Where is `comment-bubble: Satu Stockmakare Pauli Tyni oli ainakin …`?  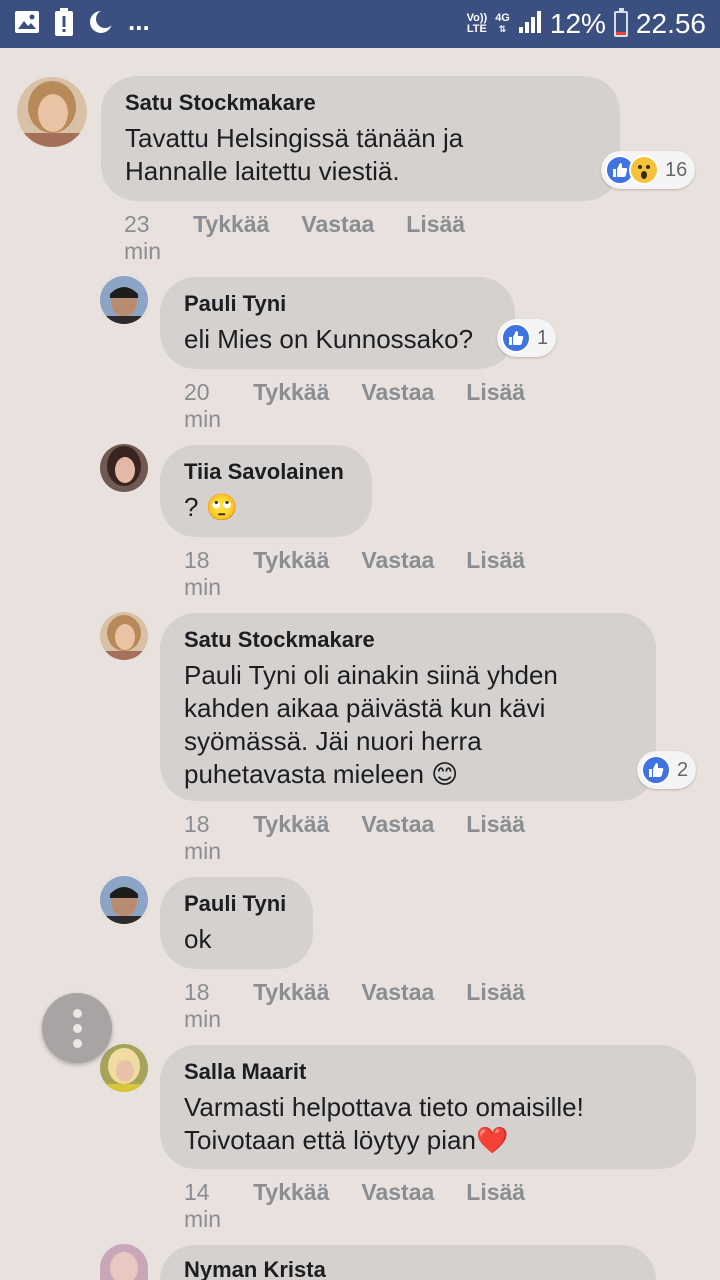 comment-bubble: Satu Stockmakare Pauli Tyni oli ainakin … is located at coordinates (408, 707).